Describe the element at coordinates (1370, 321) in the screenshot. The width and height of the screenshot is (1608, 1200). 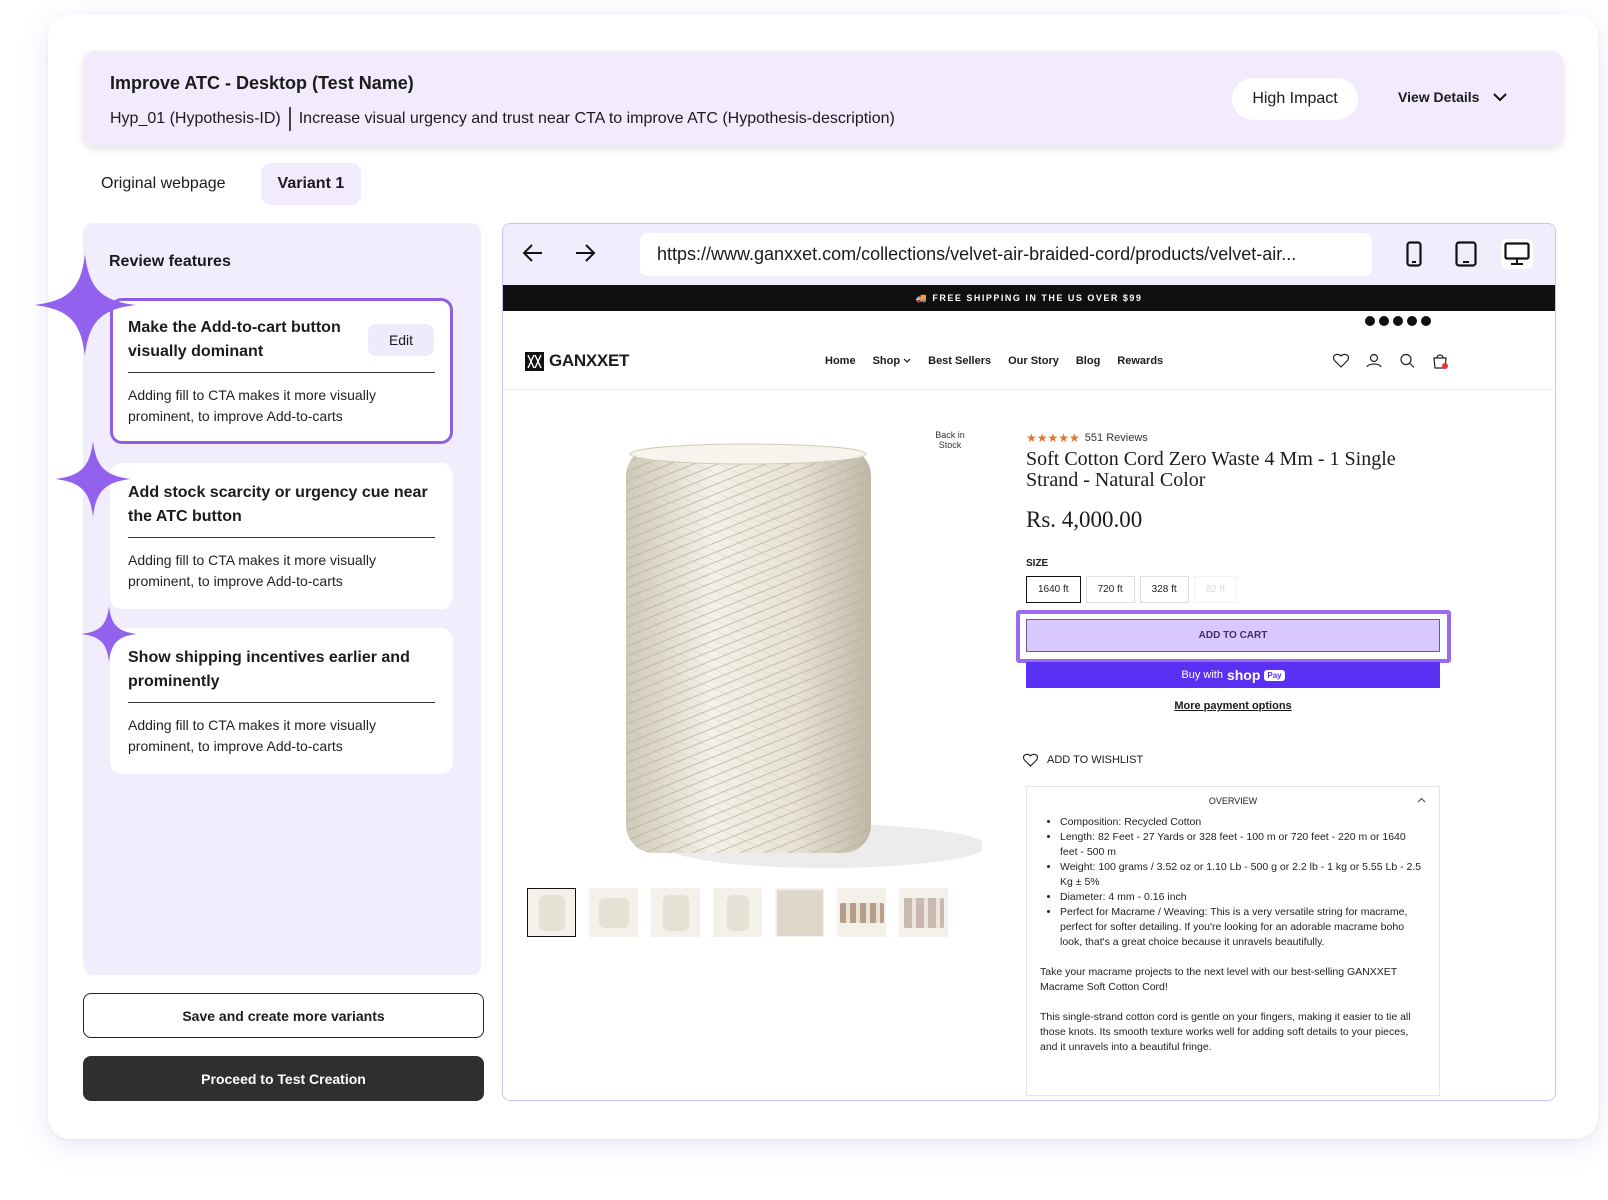
I see `instagram-icon` at that location.